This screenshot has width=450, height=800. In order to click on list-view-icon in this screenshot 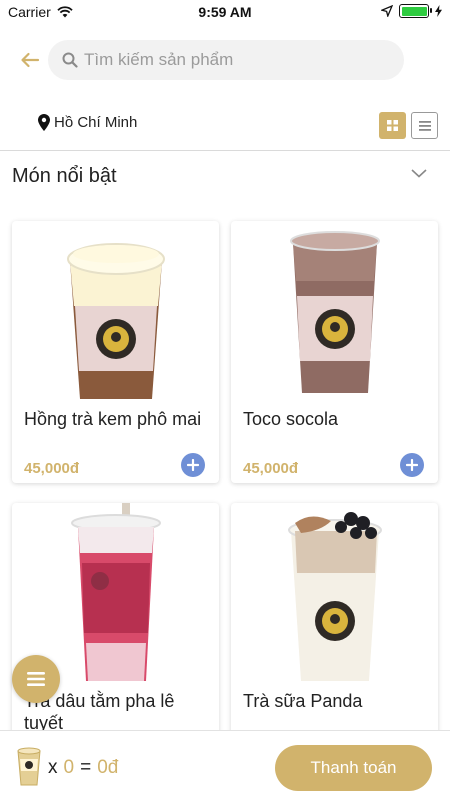, I will do `click(424, 125)`.